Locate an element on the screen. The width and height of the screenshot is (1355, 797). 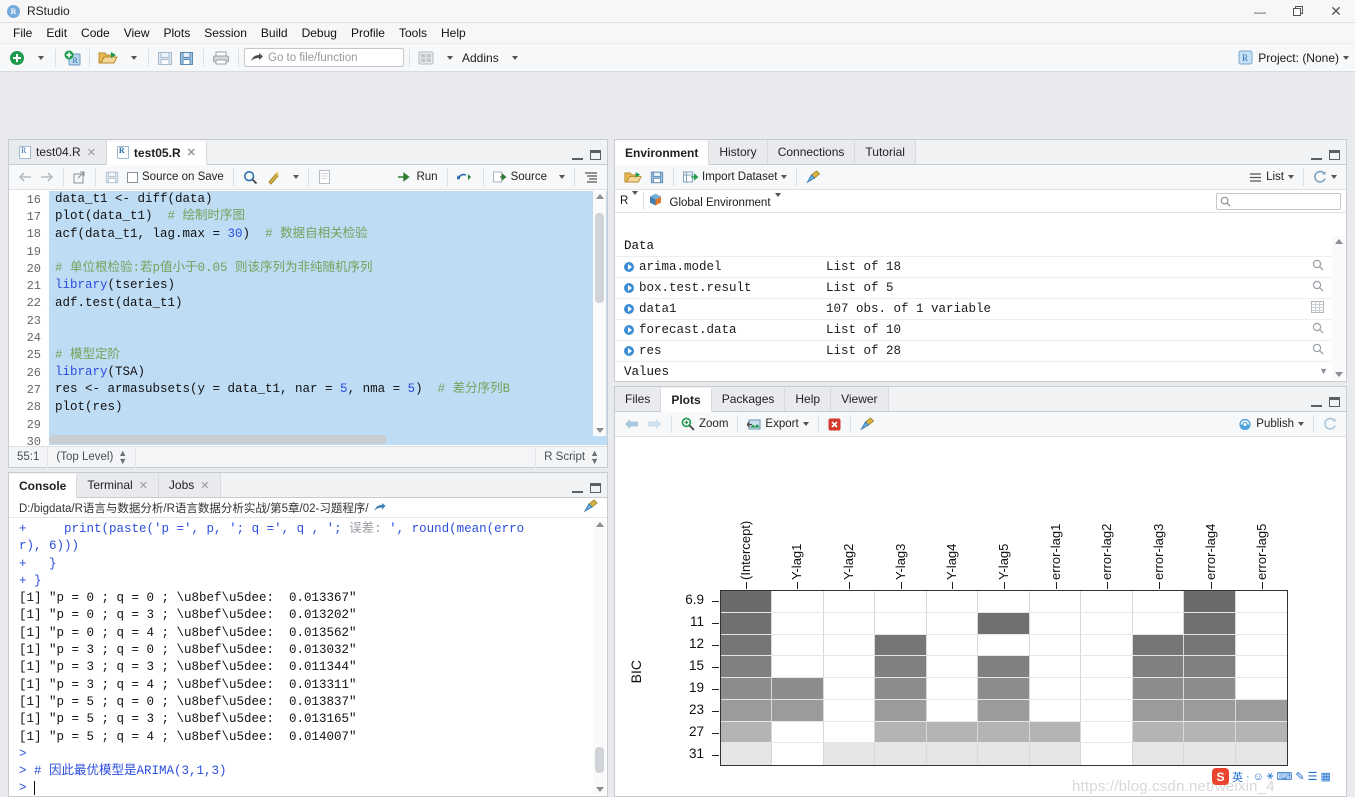
scope-selector: (Top Level) ▲ ▼ is located at coordinates (92, 457).